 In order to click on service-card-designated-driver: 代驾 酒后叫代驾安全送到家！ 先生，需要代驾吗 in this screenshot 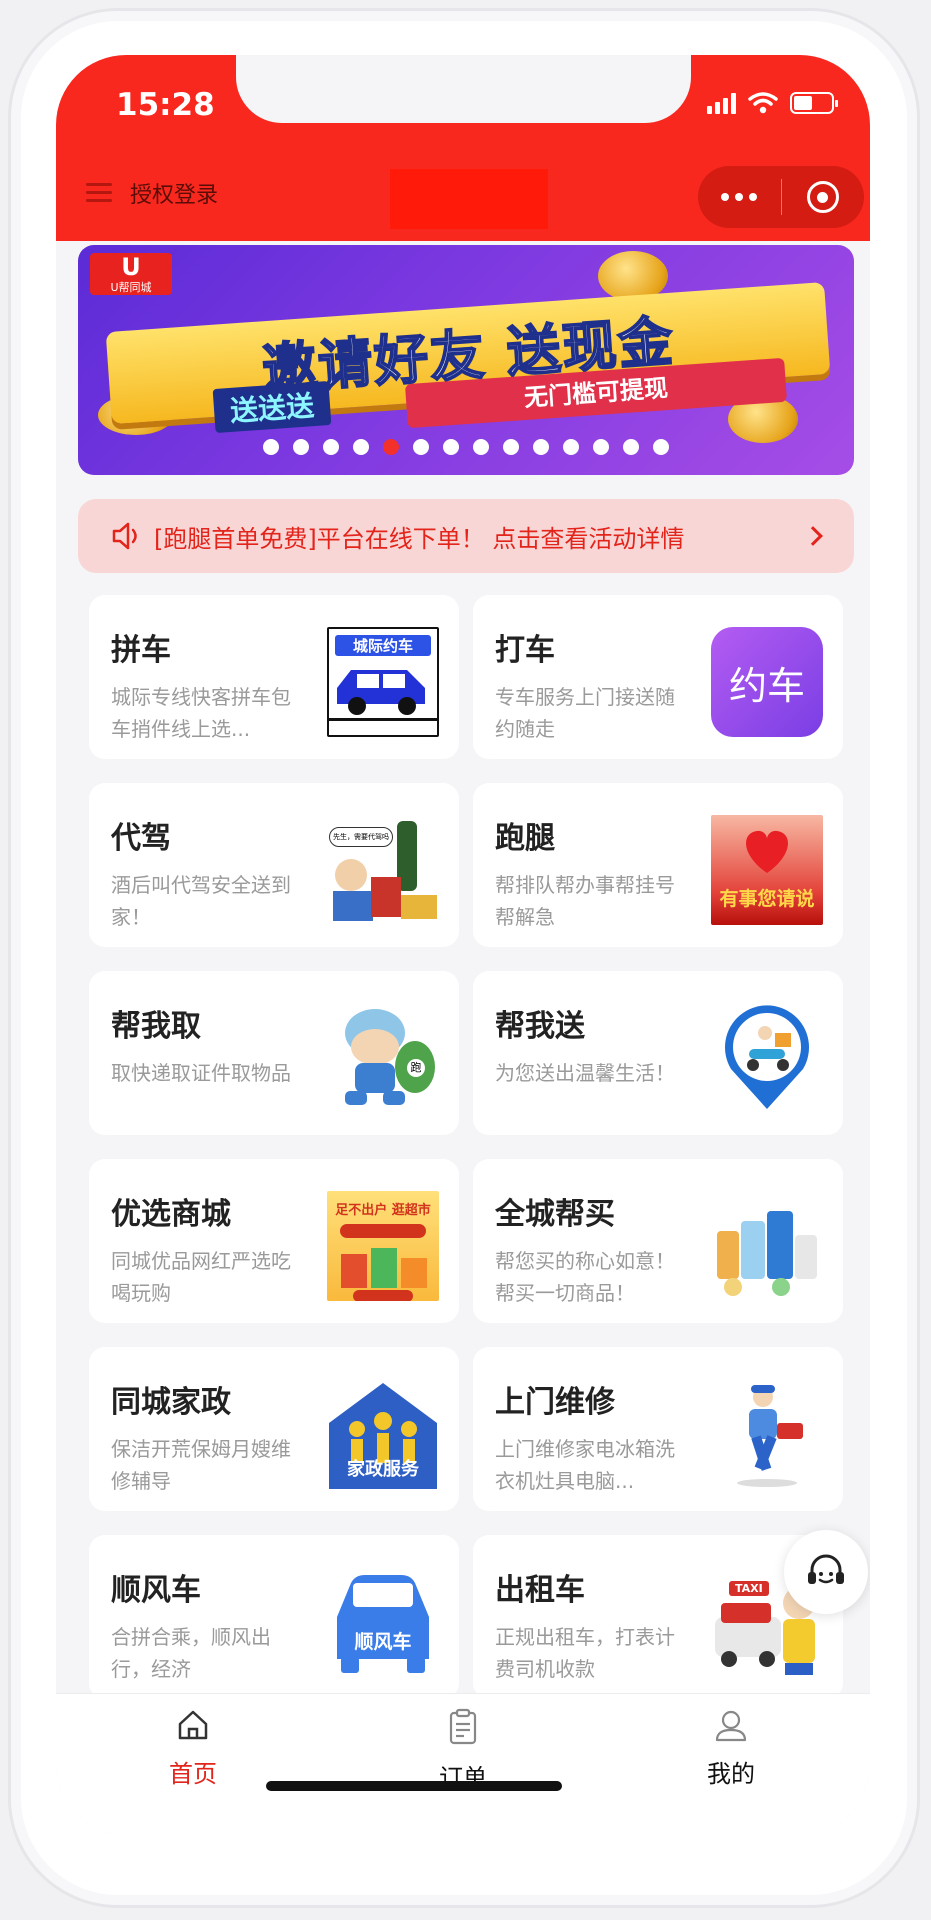, I will do `click(274, 865)`.